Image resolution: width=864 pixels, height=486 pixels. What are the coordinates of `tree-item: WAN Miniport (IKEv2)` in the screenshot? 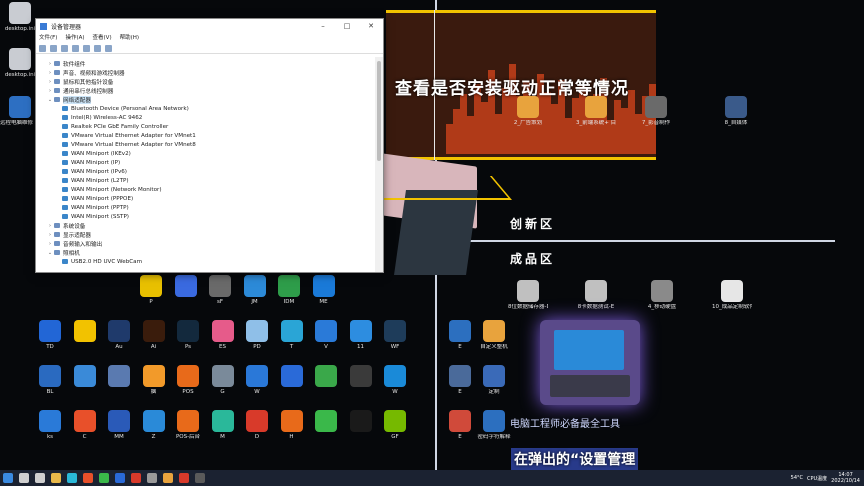 It's located at (205, 153).